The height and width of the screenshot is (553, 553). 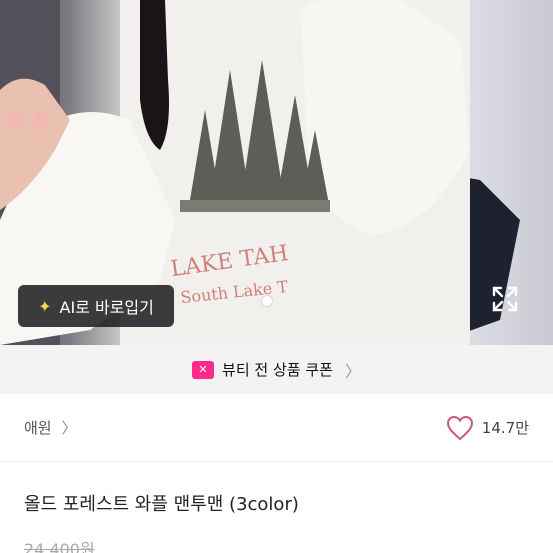 What do you see at coordinates (59, 546) in the screenshot?
I see `original-price: 24,400원` at bounding box center [59, 546].